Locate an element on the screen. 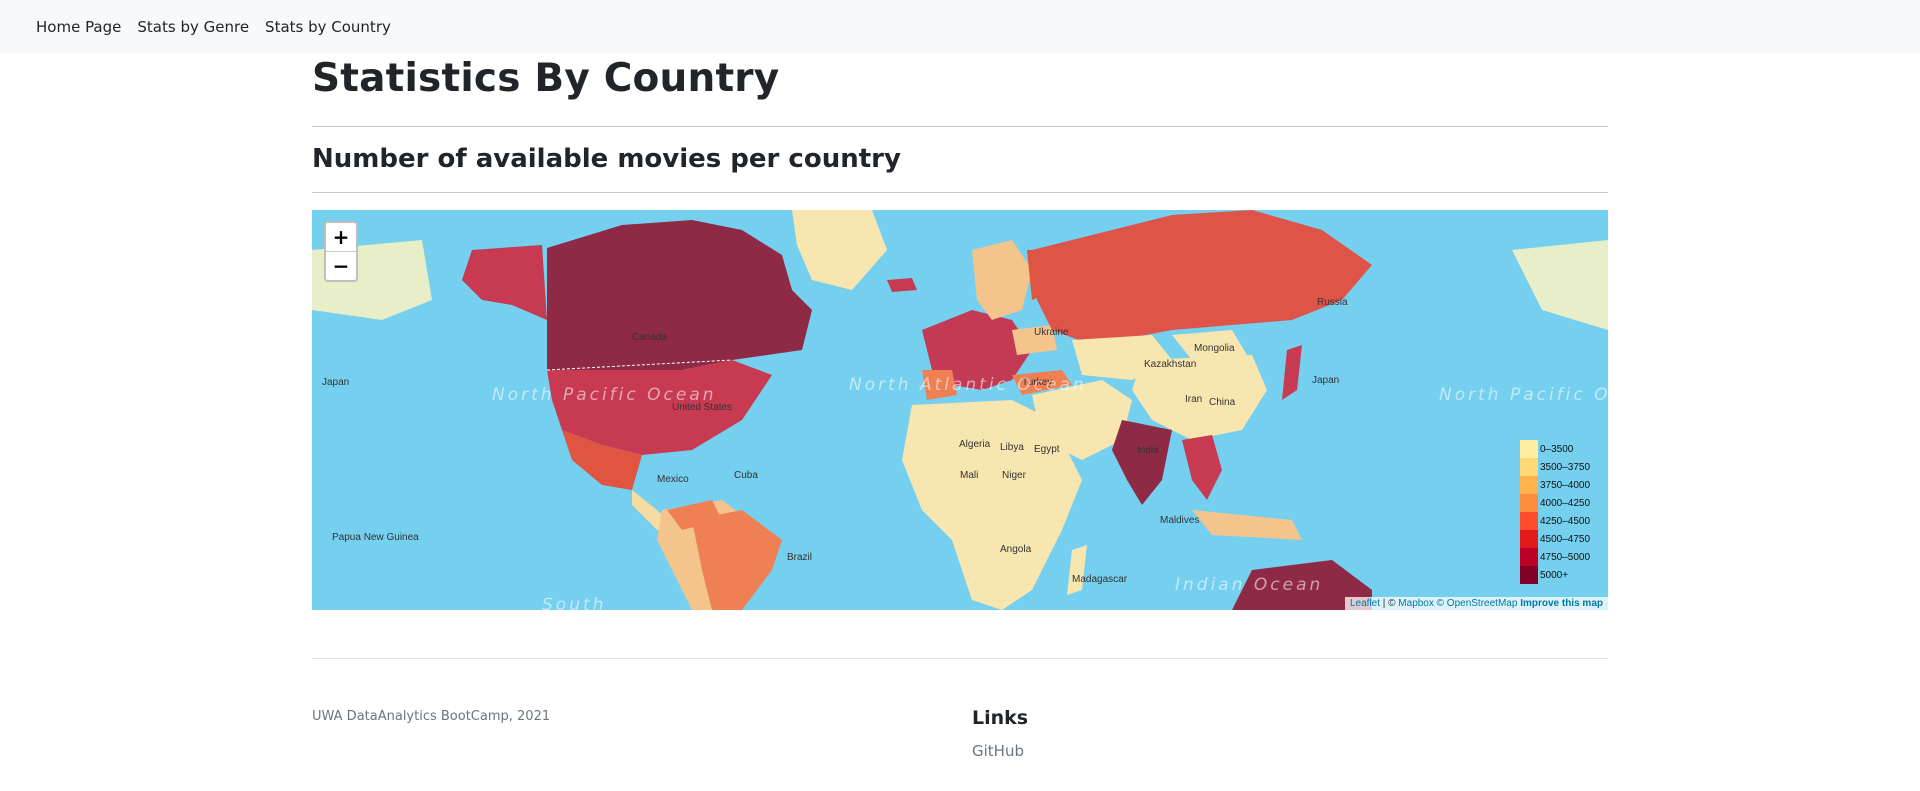 This screenshot has height=791, width=1920. ocean-label: Indian Ocean is located at coordinates (1249, 585).